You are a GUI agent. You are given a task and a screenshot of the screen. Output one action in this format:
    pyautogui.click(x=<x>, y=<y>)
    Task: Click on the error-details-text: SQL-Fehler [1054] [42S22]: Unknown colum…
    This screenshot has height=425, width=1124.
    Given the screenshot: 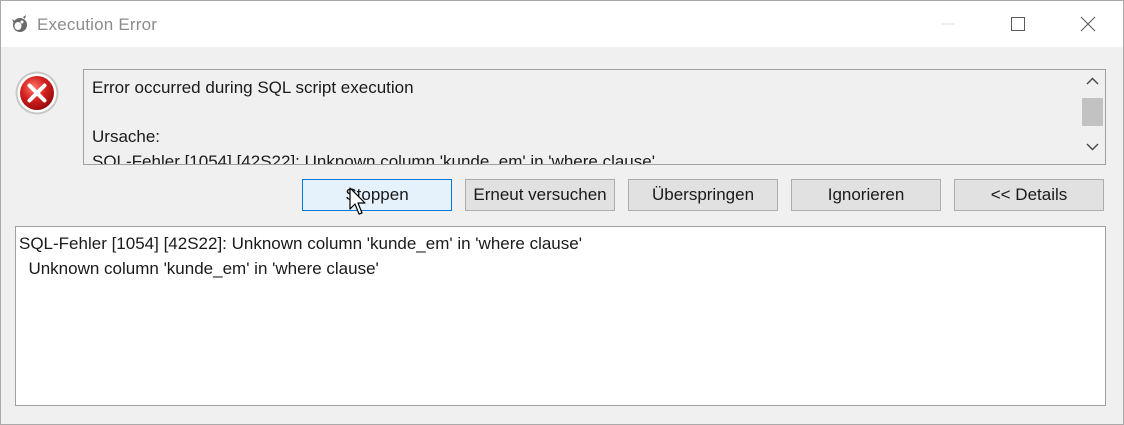 What is the action you would take?
    pyautogui.click(x=300, y=256)
    